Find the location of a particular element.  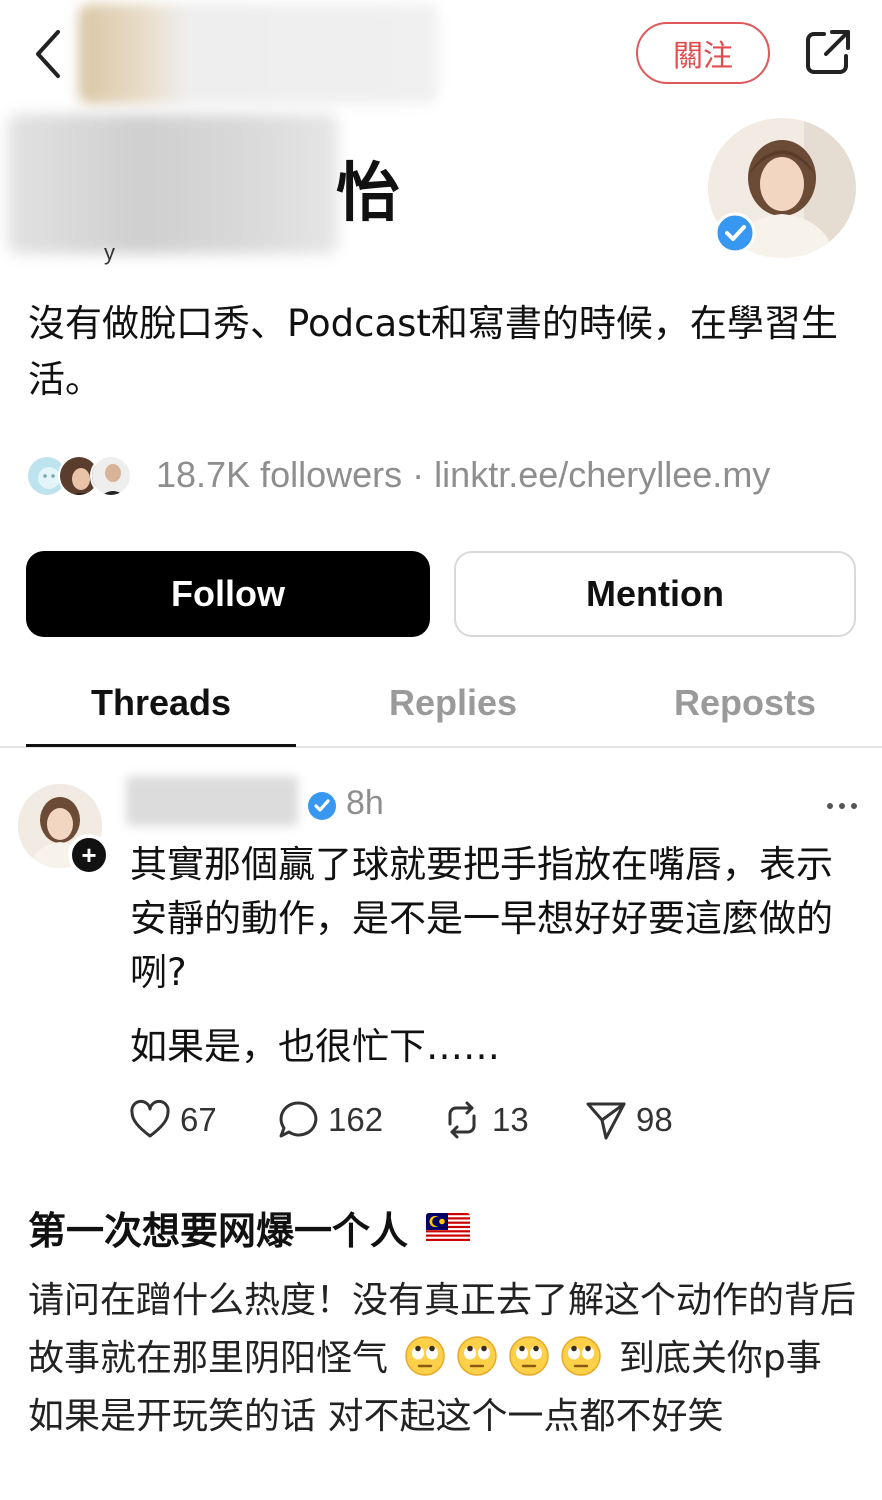

profile-actions: Follow Mention is located at coordinates (441, 595).